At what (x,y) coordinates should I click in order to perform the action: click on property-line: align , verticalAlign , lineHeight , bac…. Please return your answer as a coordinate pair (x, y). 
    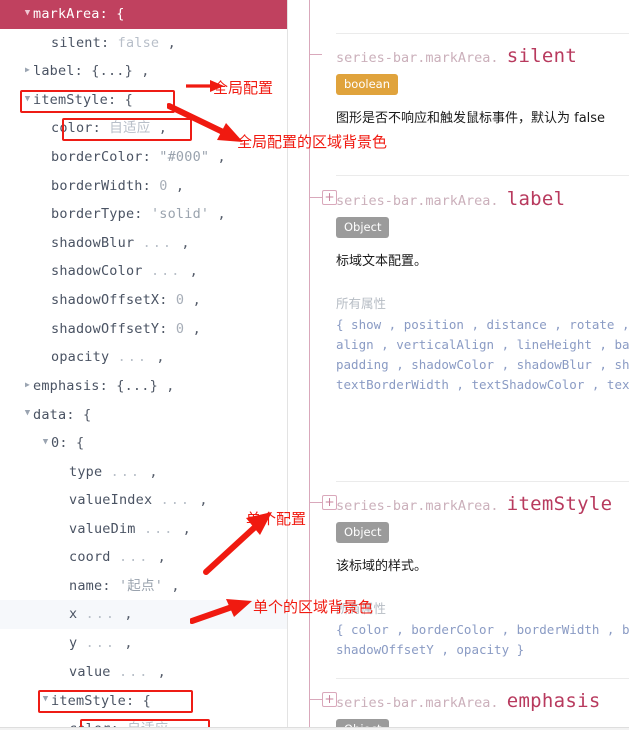
    Looking at the image, I should click on (482, 344).